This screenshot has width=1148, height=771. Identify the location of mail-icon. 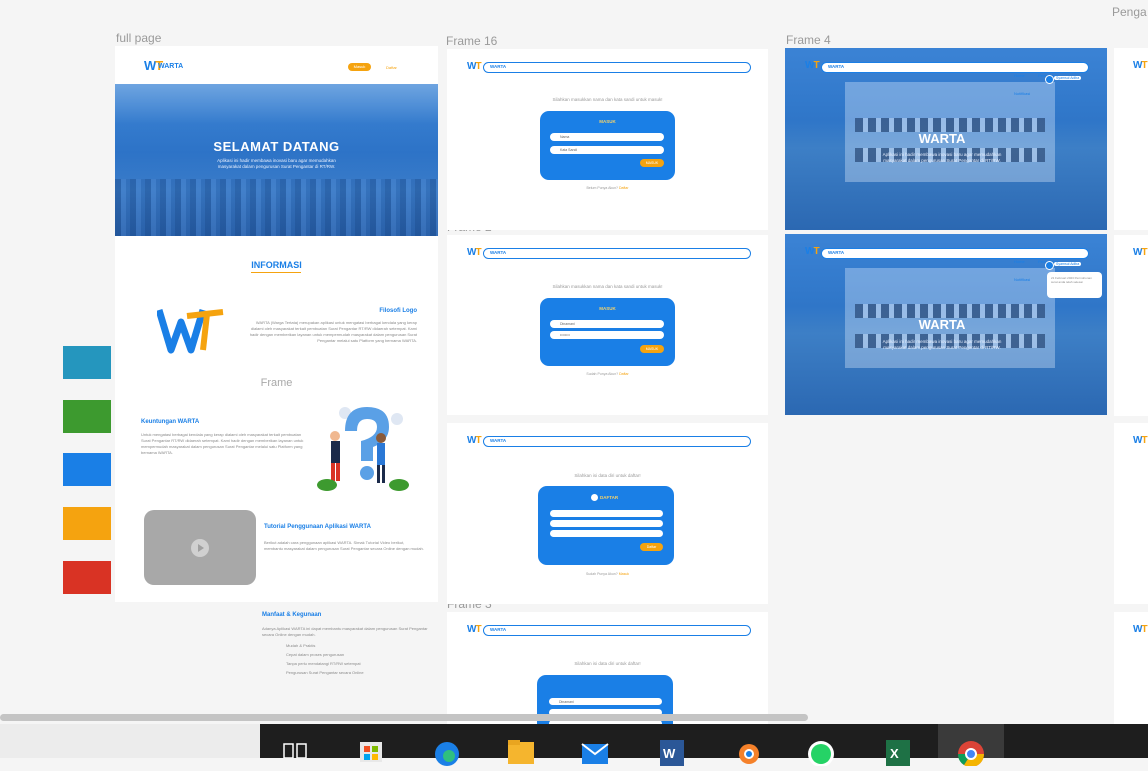
(595, 751).